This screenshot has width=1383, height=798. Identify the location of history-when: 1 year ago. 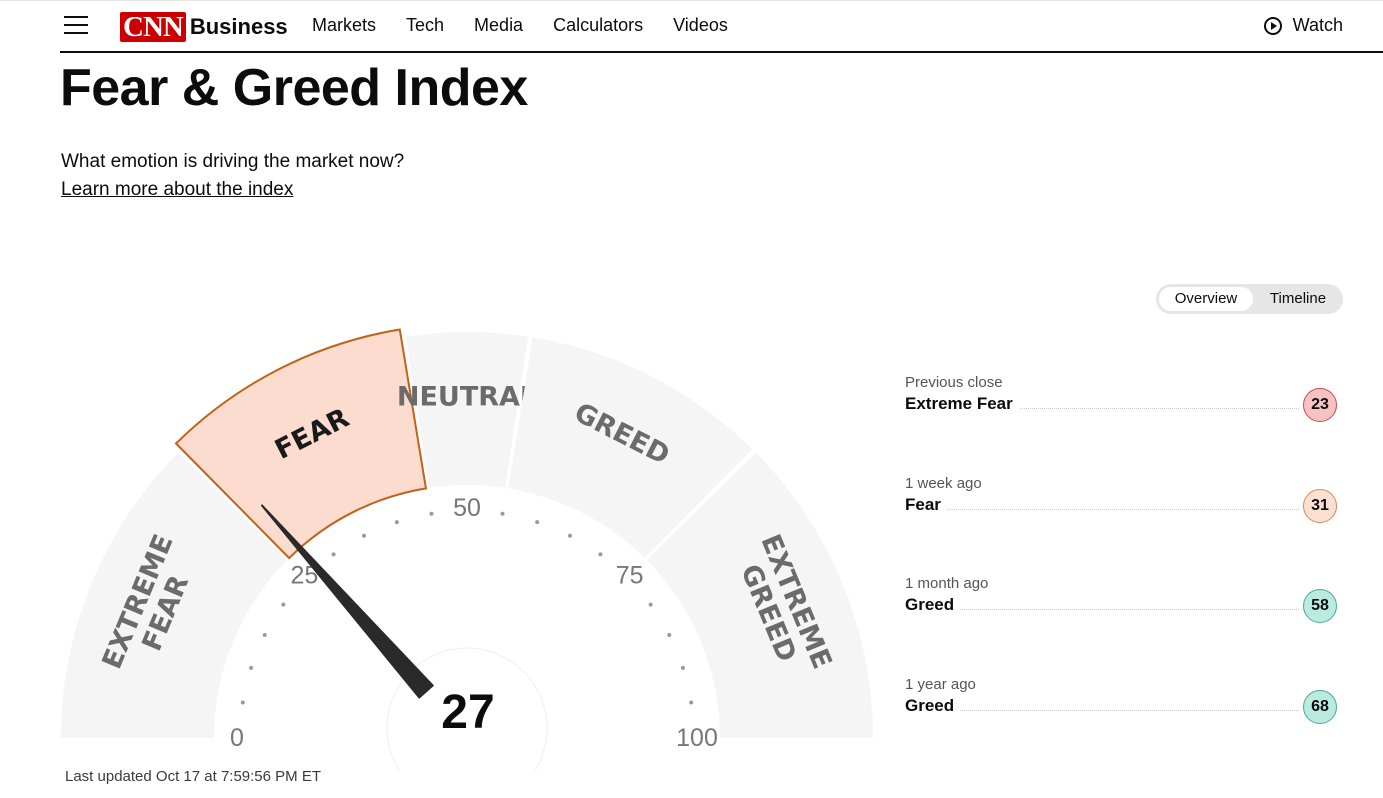
(940, 684).